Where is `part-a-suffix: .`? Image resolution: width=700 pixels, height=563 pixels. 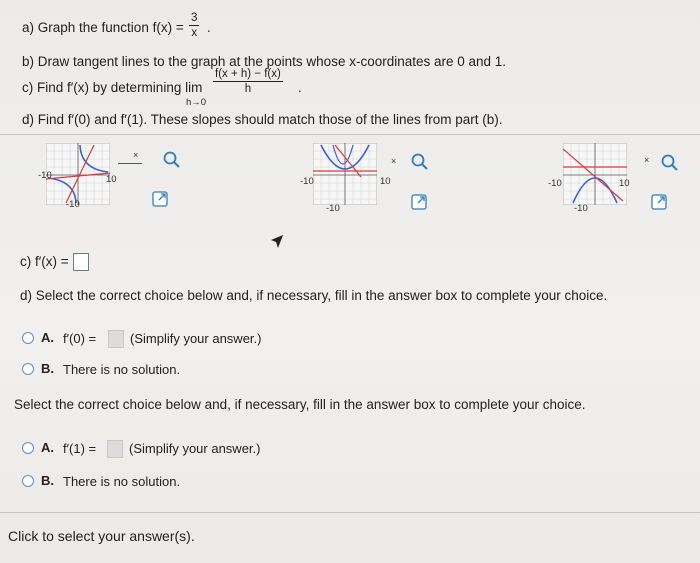
part-a-suffix: . is located at coordinates (209, 27).